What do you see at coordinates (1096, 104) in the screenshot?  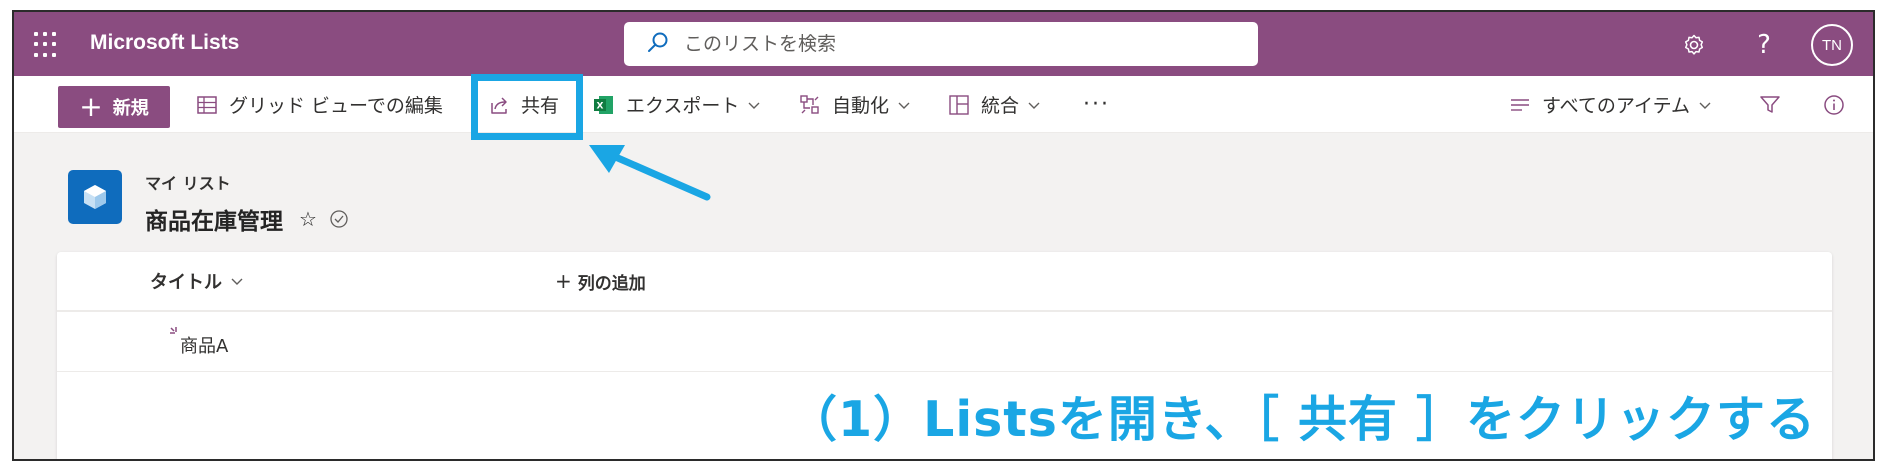 I see `more-options-button: ···` at bounding box center [1096, 104].